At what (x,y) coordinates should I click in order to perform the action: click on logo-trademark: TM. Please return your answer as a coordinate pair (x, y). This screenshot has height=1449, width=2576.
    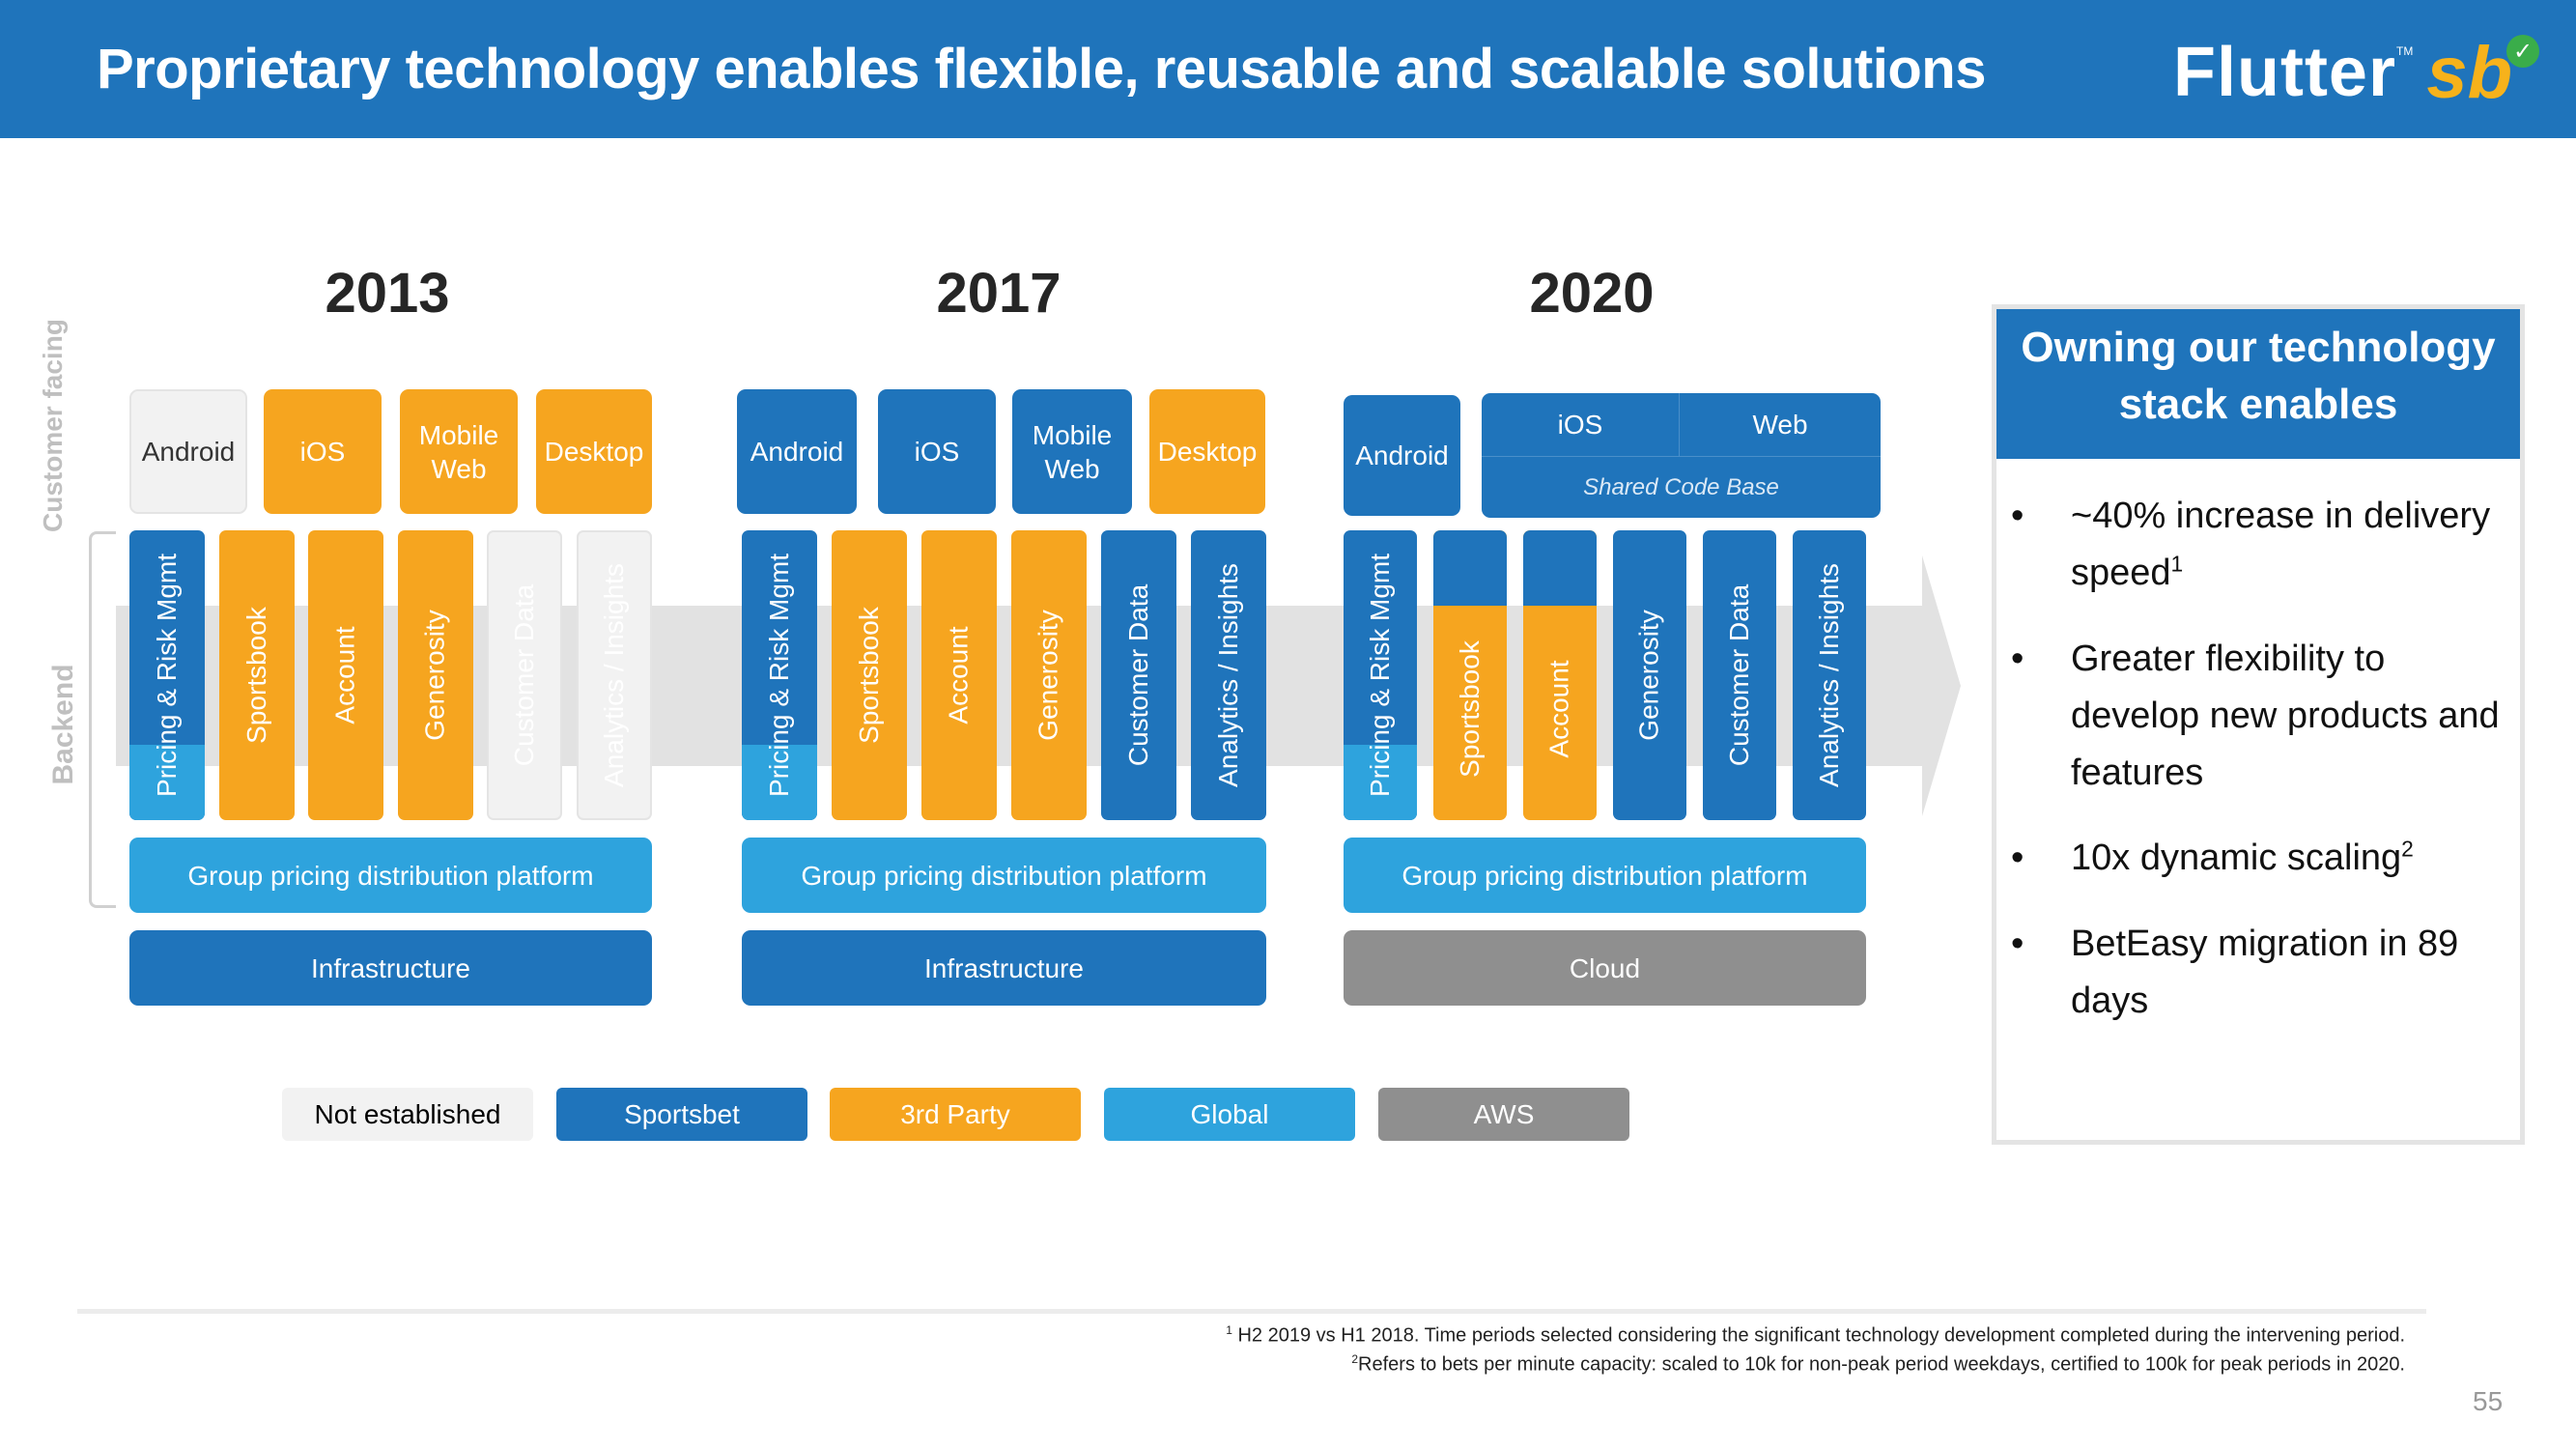
    Looking at the image, I should click on (2404, 51).